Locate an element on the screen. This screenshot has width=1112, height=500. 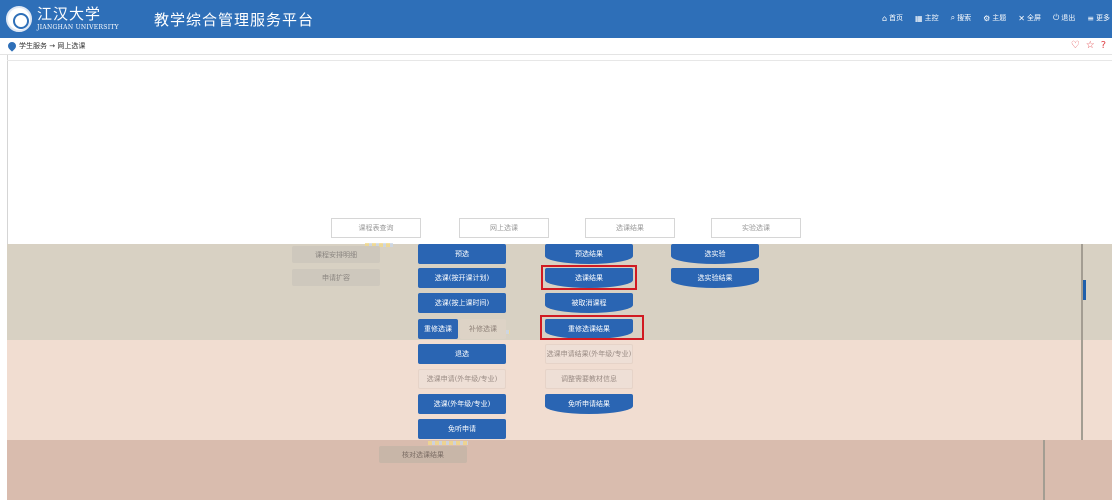
retake-selection-button: 重修选课 is located at coordinates (438, 329).